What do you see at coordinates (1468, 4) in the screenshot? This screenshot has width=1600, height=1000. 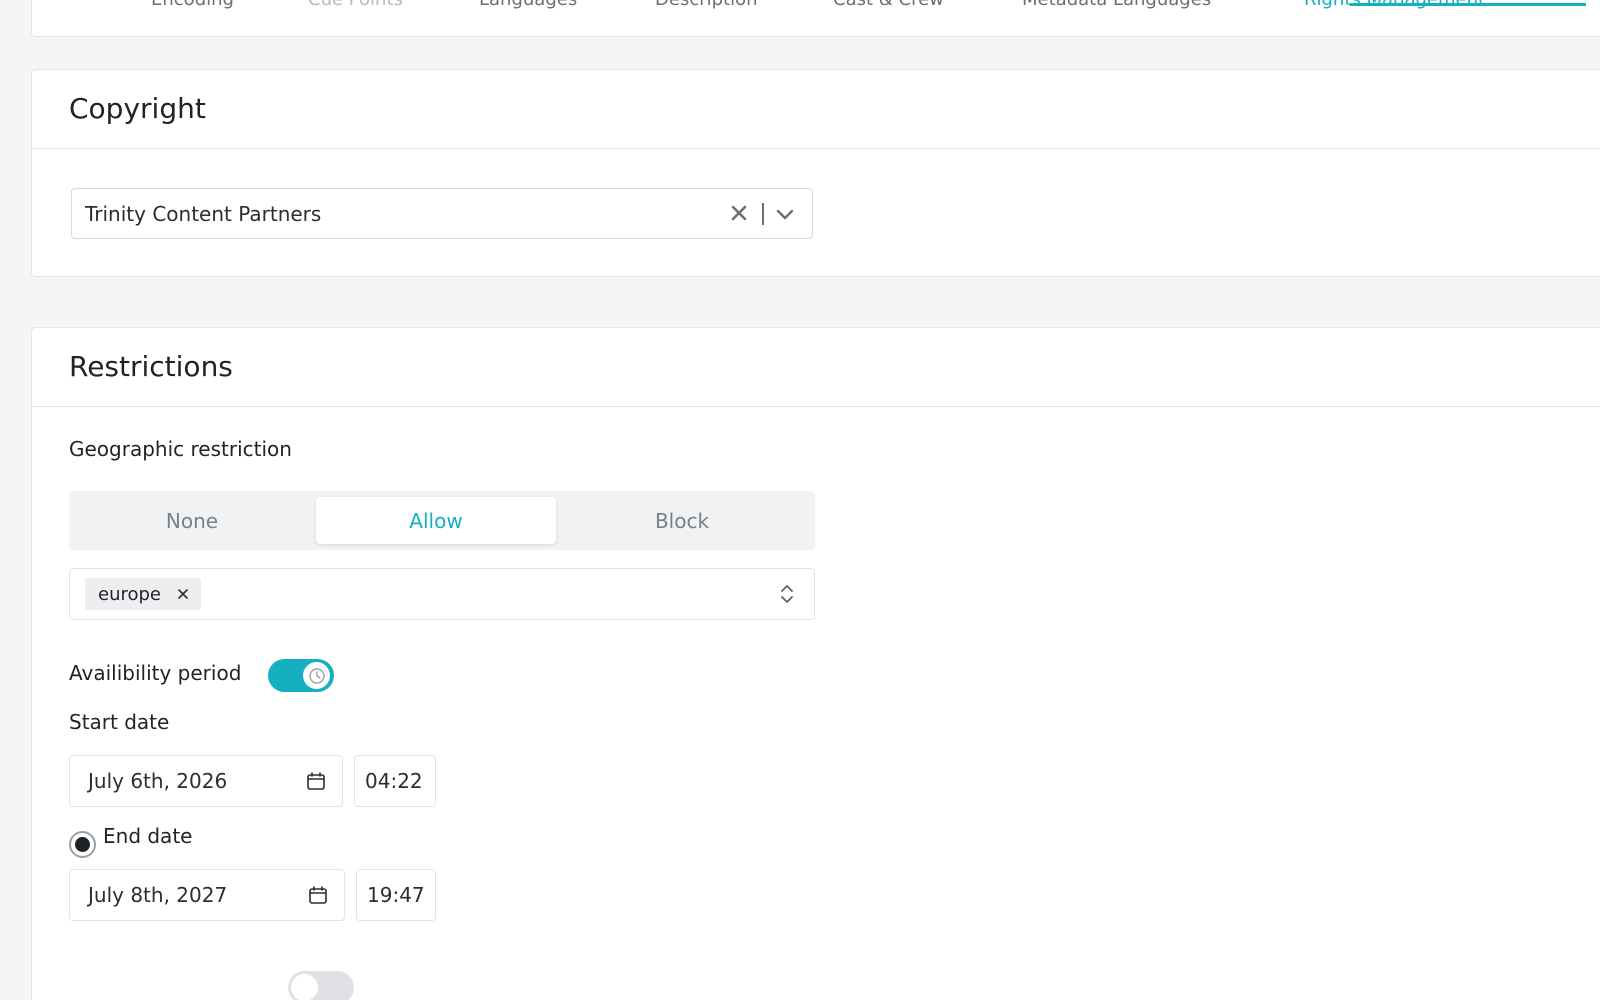 I see `active-tab-indicator` at bounding box center [1468, 4].